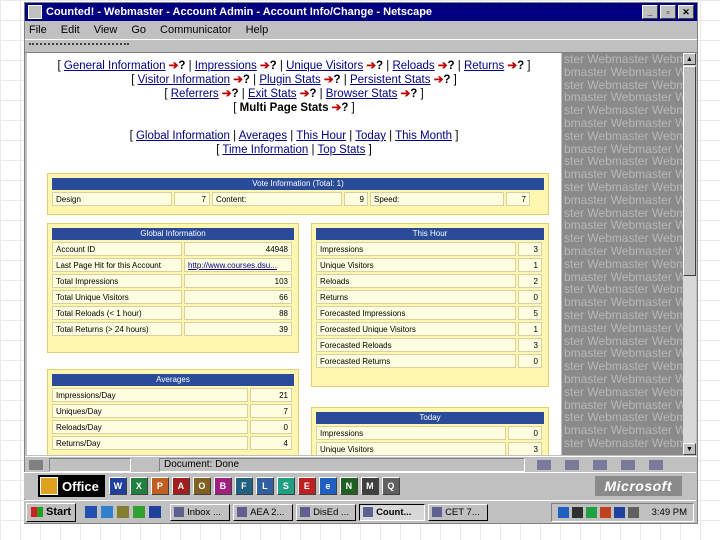 This screenshot has width=720, height=540. I want to click on composer-icon, so click(628, 465).